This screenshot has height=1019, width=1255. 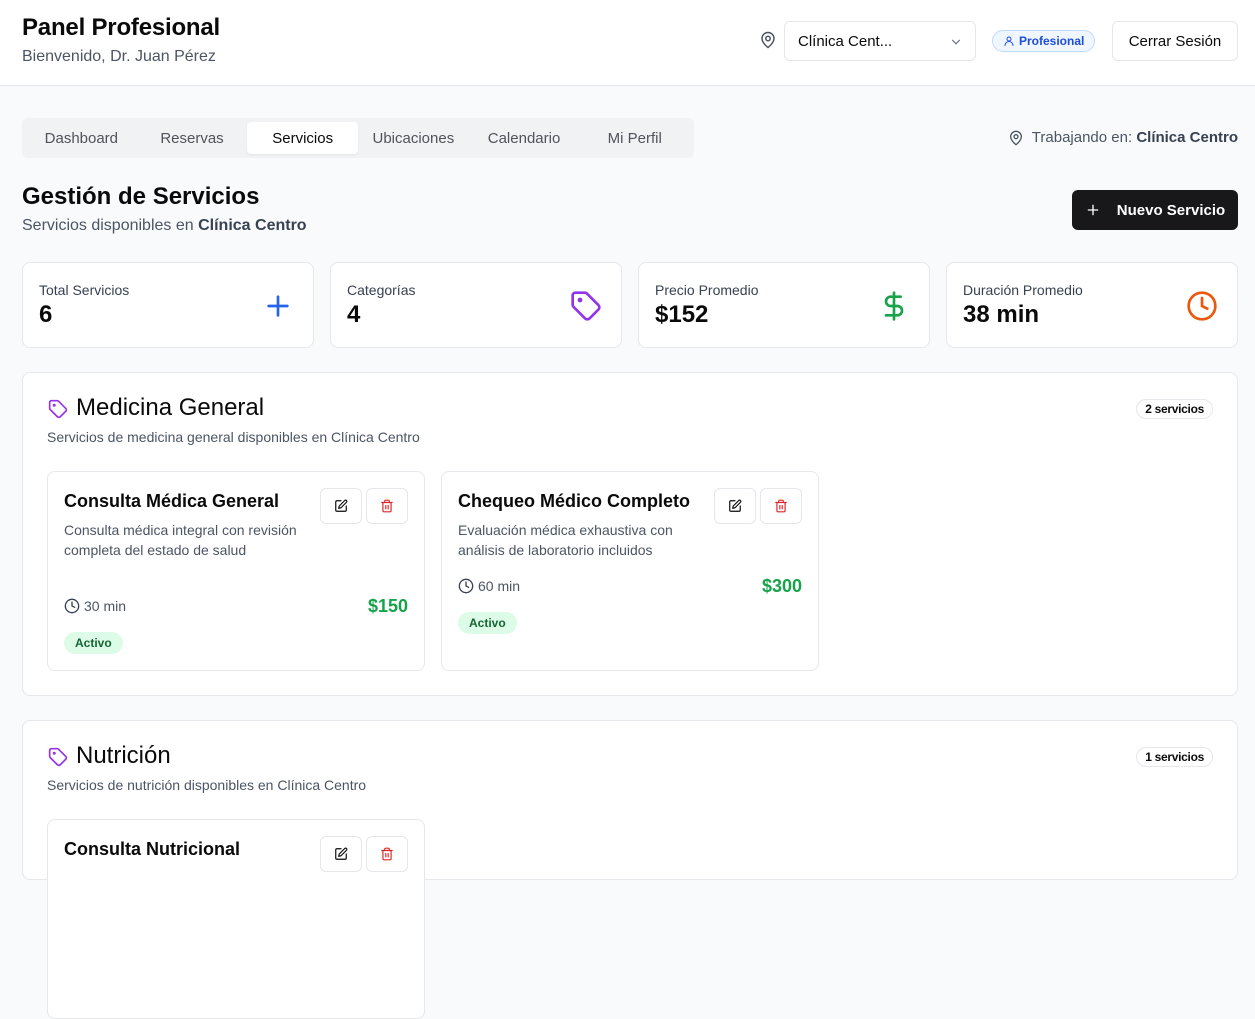 What do you see at coordinates (303, 138) in the screenshot?
I see `tab-servicios: Servicios` at bounding box center [303, 138].